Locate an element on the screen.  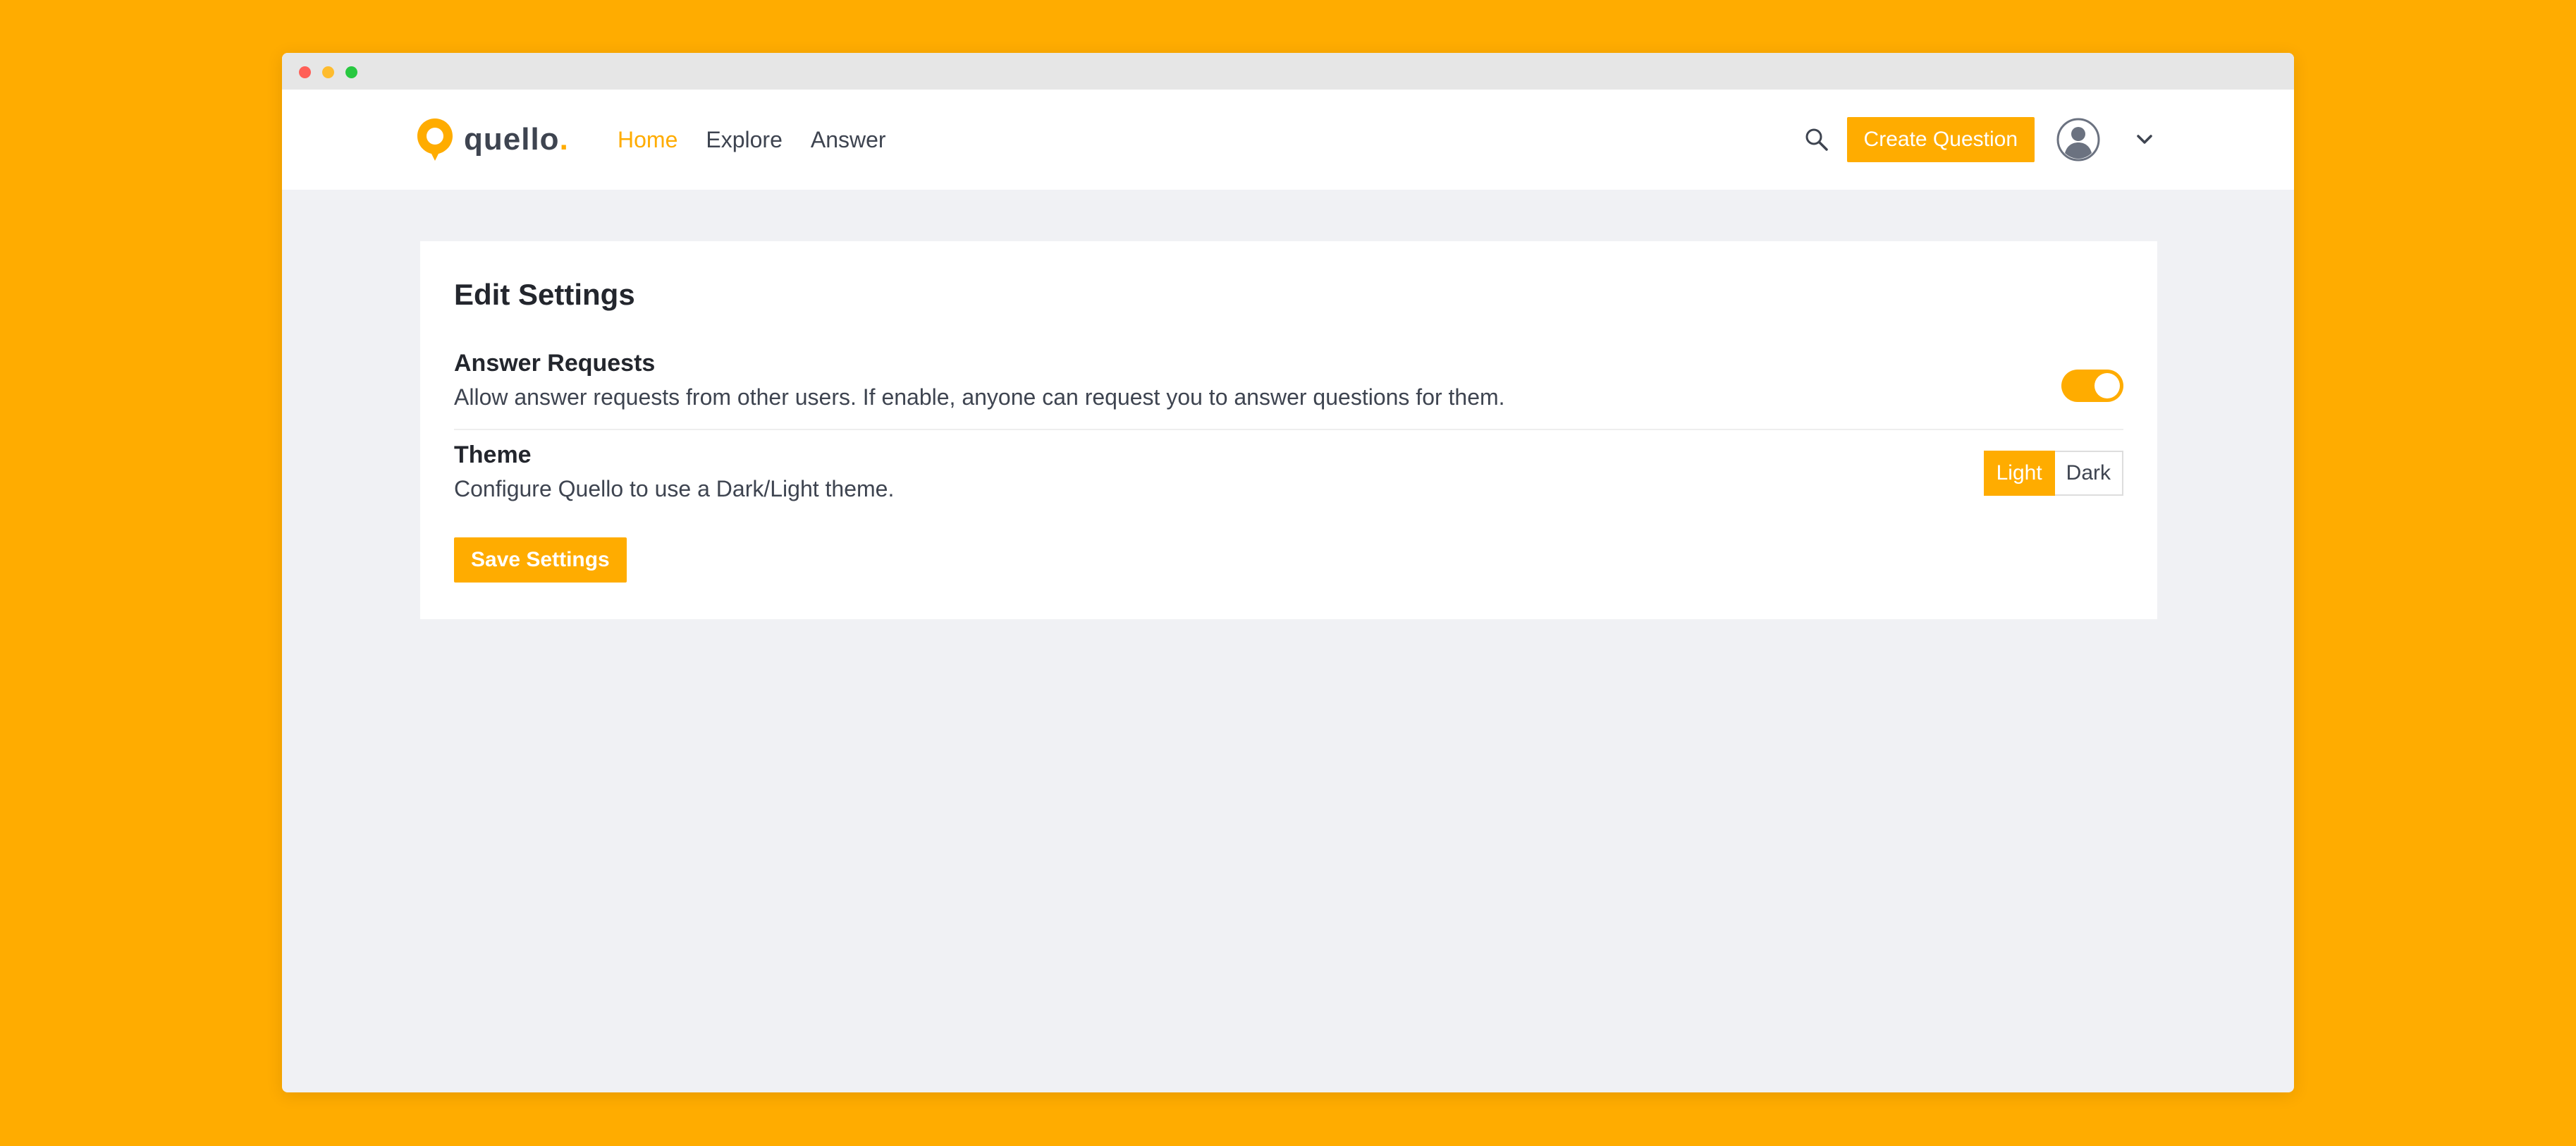
save-settings-button: Save Settings is located at coordinates (540, 560).